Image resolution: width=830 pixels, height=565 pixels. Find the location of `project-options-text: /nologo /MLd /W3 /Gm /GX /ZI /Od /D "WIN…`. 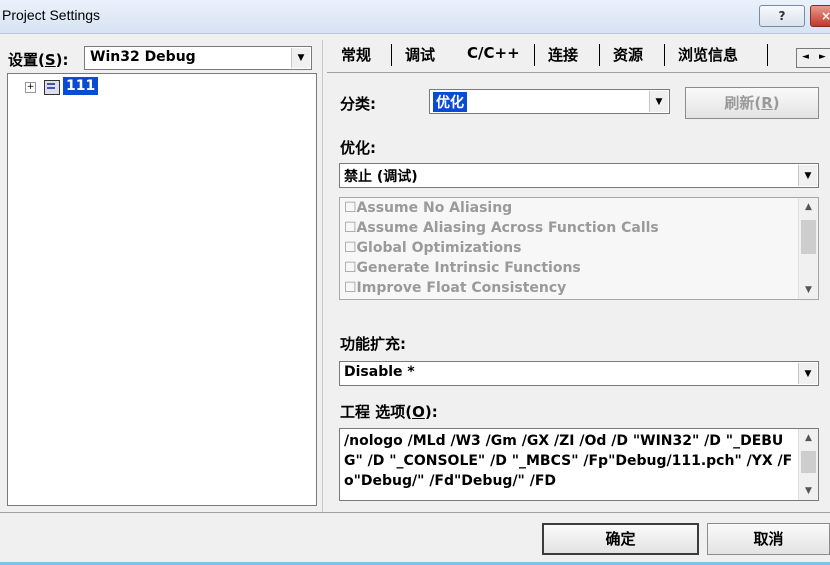

project-options-text: /nologo /MLd /W3 /Gm /GX /ZI /Od /D "WIN… is located at coordinates (570, 461).